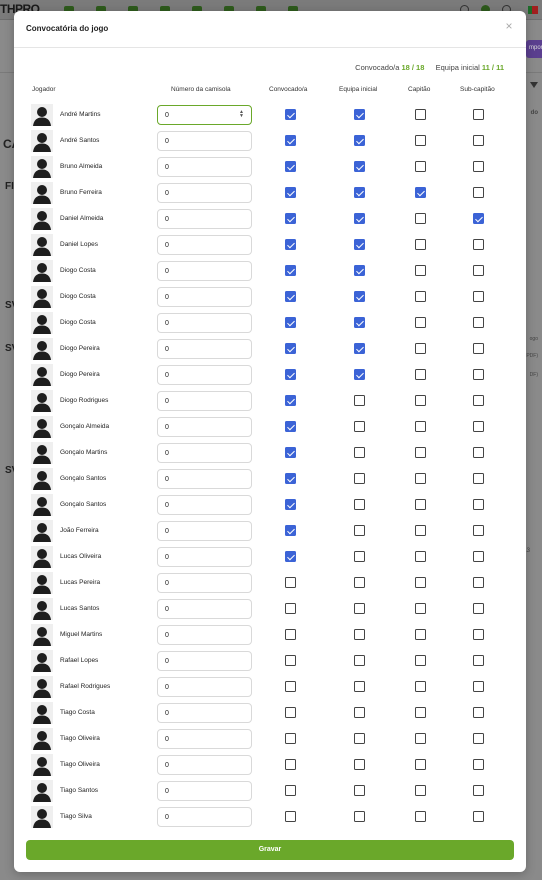  I want to click on save-button: Gravar, so click(270, 850).